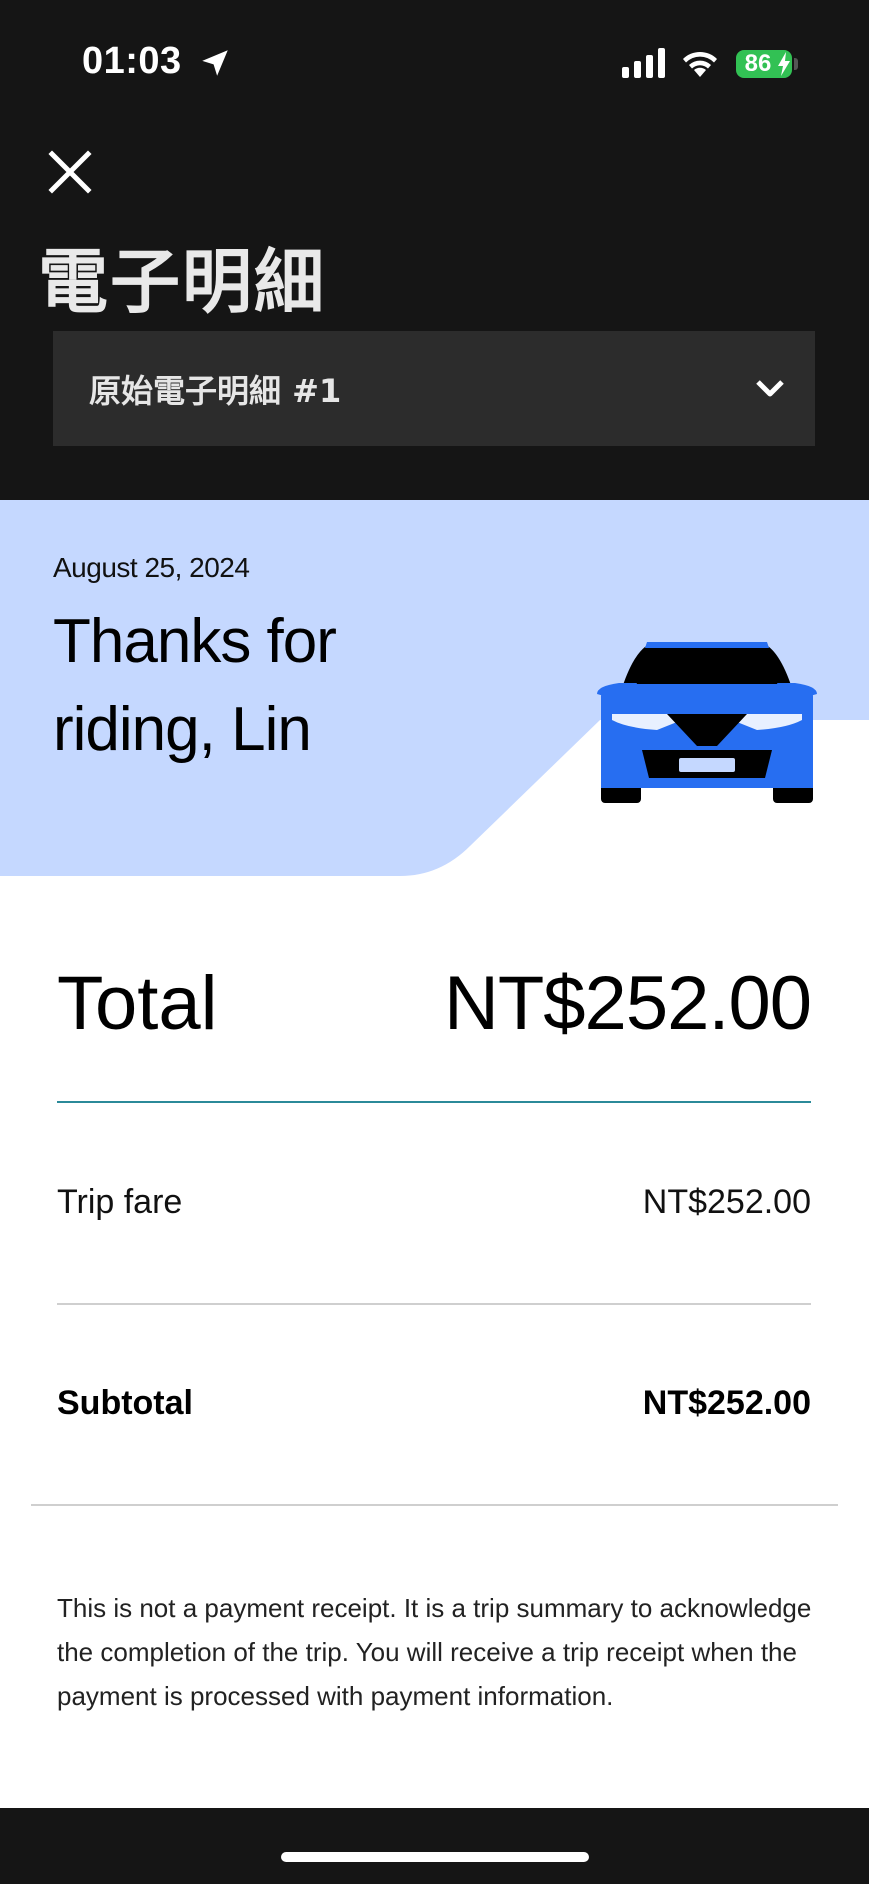 The image size is (869, 1884). Describe the element at coordinates (137, 1003) in the screenshot. I see `total-label: Total` at that location.